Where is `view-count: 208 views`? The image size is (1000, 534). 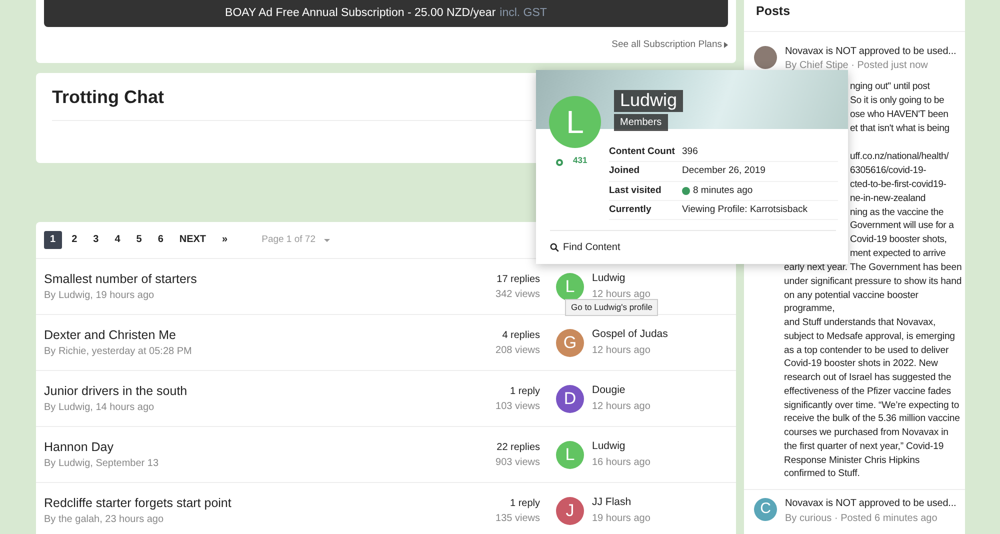
view-count: 208 views is located at coordinates (518, 351).